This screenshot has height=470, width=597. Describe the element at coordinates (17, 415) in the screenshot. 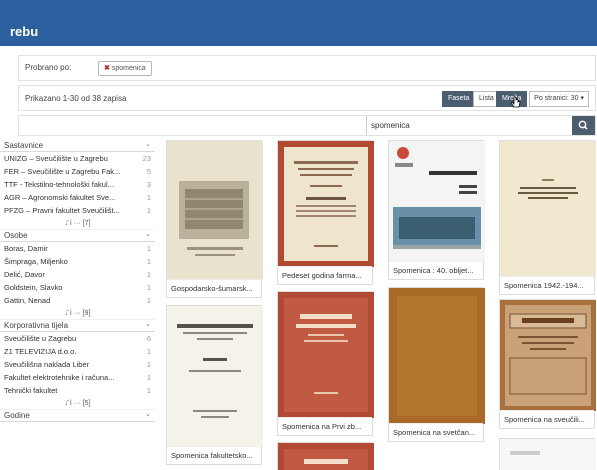

I see `facet-title: Godine` at that location.